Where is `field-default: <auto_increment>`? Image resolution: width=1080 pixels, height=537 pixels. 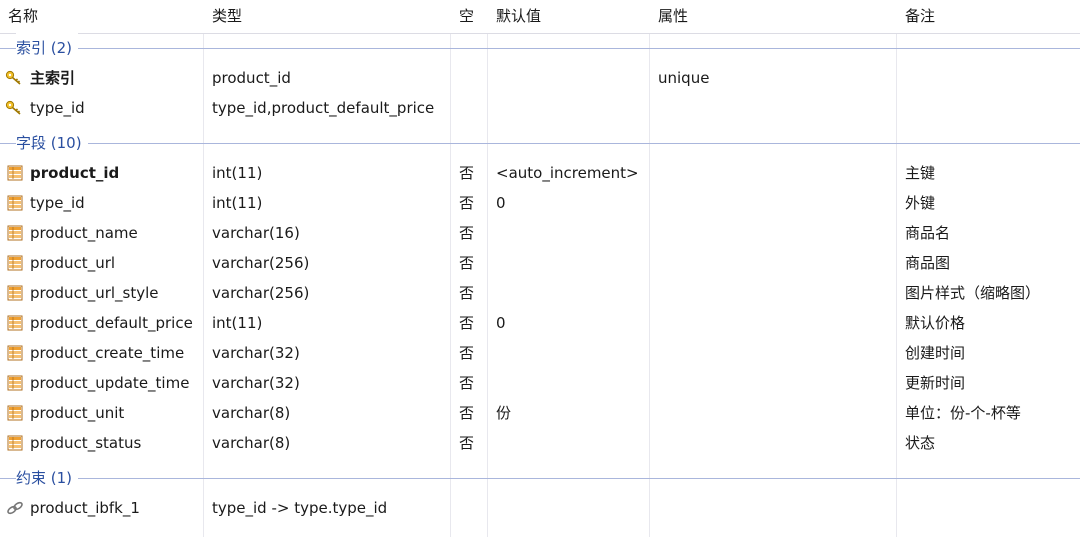 field-default: <auto_increment> is located at coordinates (567, 173).